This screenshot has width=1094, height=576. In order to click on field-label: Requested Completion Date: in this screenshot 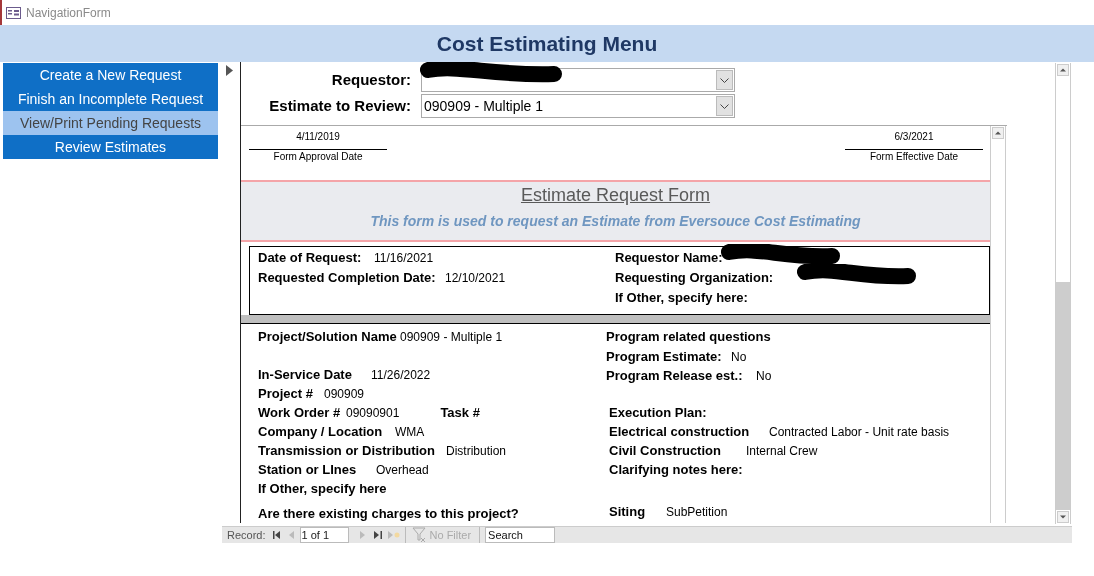, I will do `click(347, 278)`.